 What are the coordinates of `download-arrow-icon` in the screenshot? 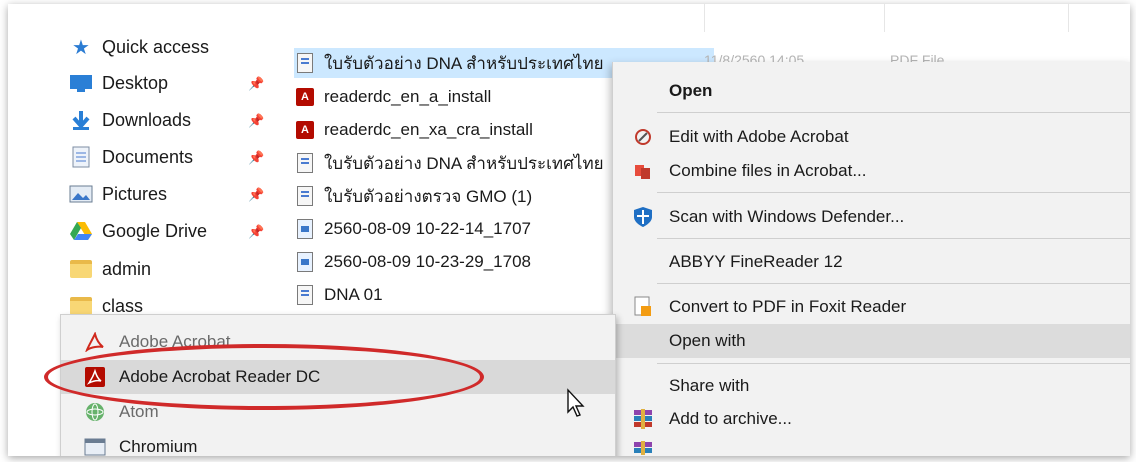 It's located at (81, 120).